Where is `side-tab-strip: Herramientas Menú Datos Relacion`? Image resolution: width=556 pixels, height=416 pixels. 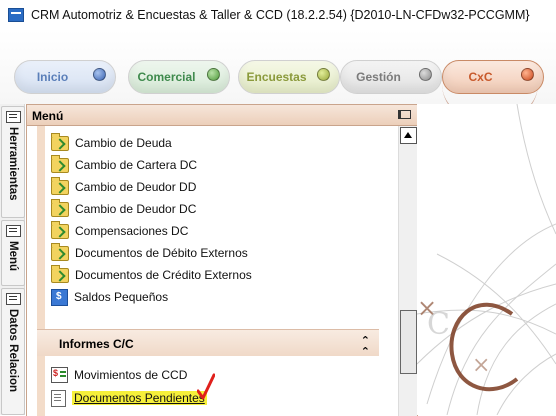 side-tab-strip: Herramientas Menú Datos Relacion is located at coordinates (12, 259).